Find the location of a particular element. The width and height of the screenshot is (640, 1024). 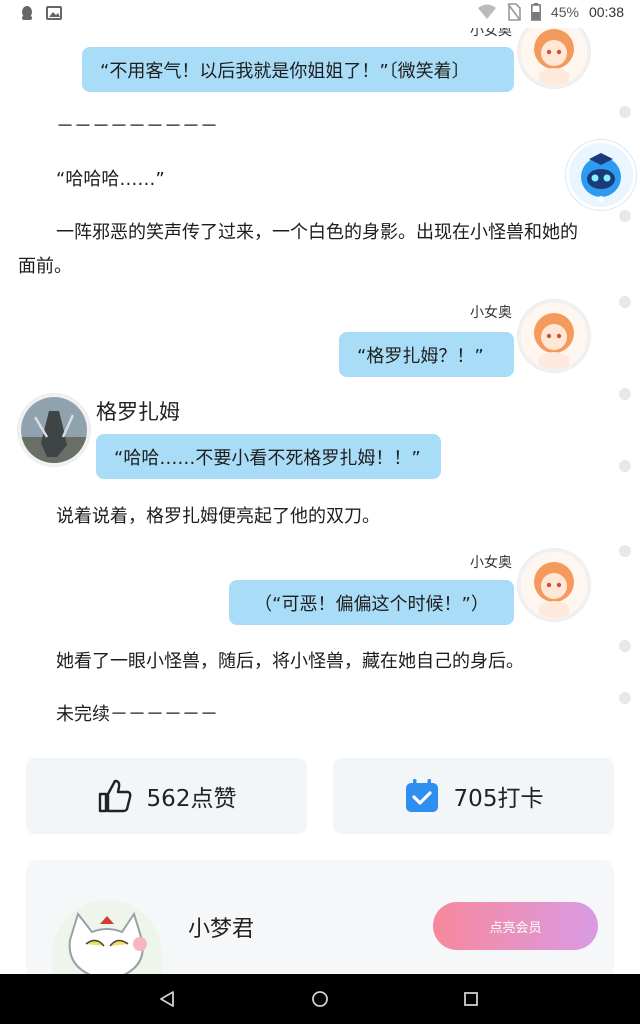

battery-percent: 45% is located at coordinates (564, 12).